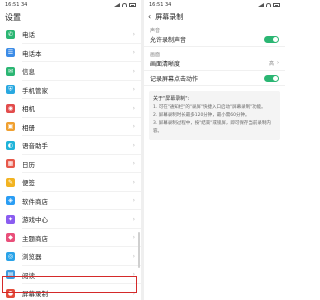  What do you see at coordinates (10, 127) in the screenshot?
I see `gallery-icon: ▣` at bounding box center [10, 127].